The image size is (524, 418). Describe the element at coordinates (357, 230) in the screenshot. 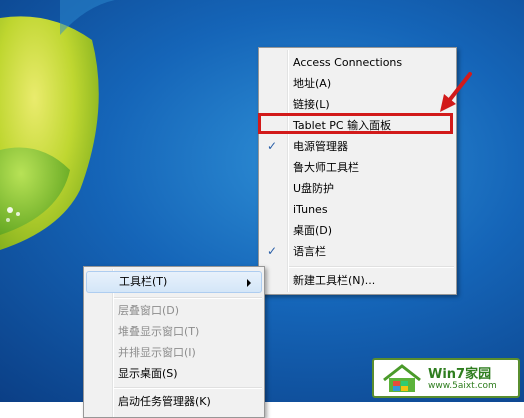

I see `submenu-item-desktop: 桌面(D)` at that location.